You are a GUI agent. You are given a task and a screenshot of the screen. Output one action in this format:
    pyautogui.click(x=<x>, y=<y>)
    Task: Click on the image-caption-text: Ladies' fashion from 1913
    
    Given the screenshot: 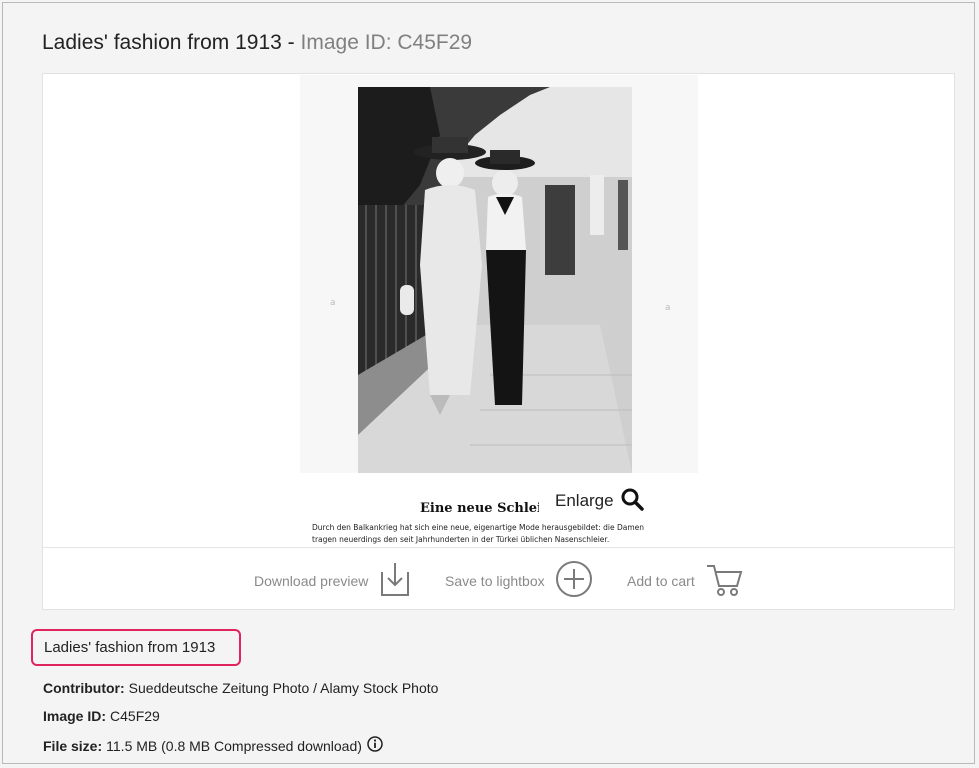 What is the action you would take?
    pyautogui.click(x=130, y=647)
    